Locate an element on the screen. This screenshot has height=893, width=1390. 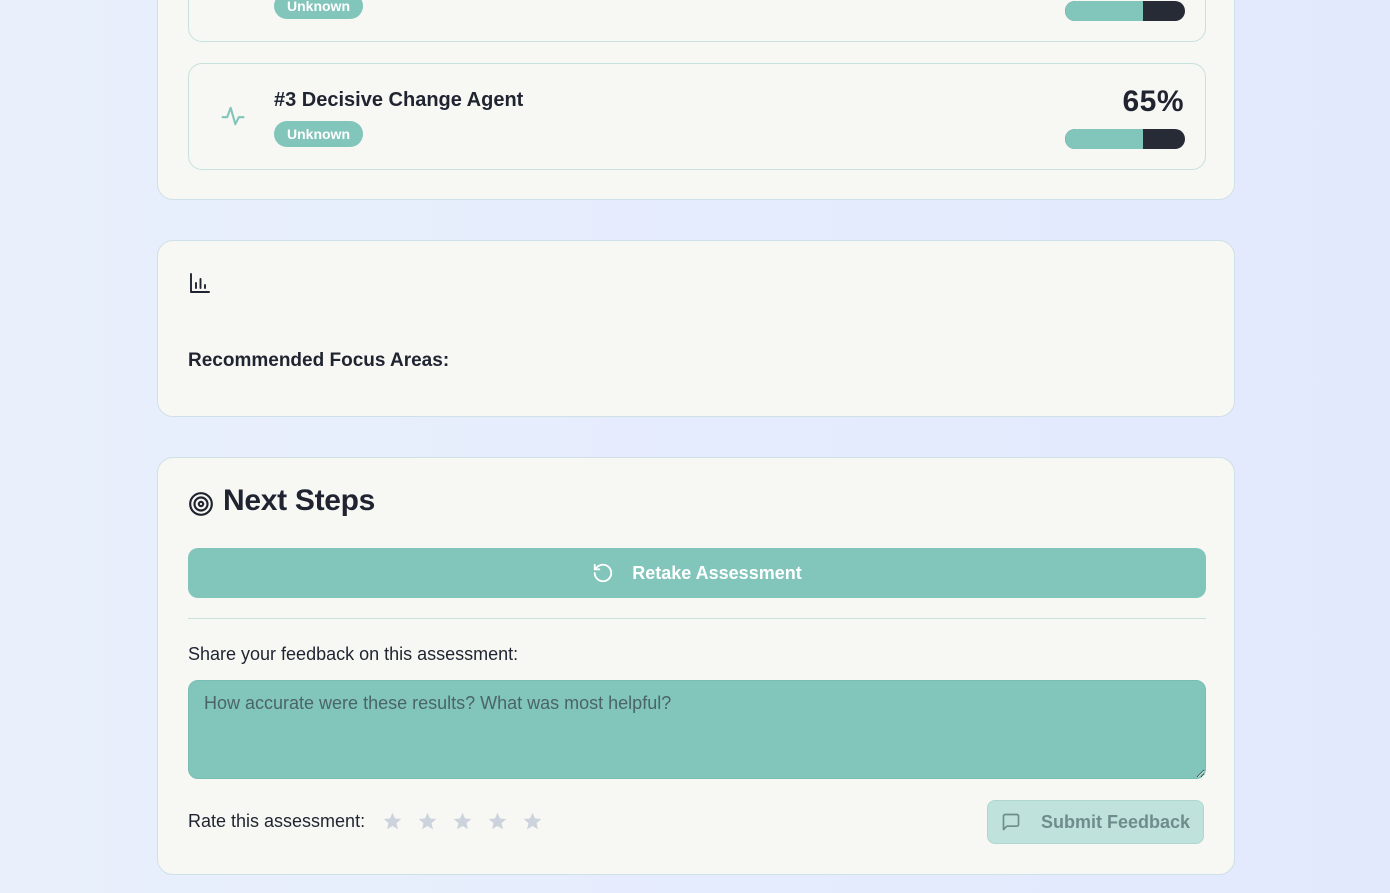
target-icon is located at coordinates (201, 504).